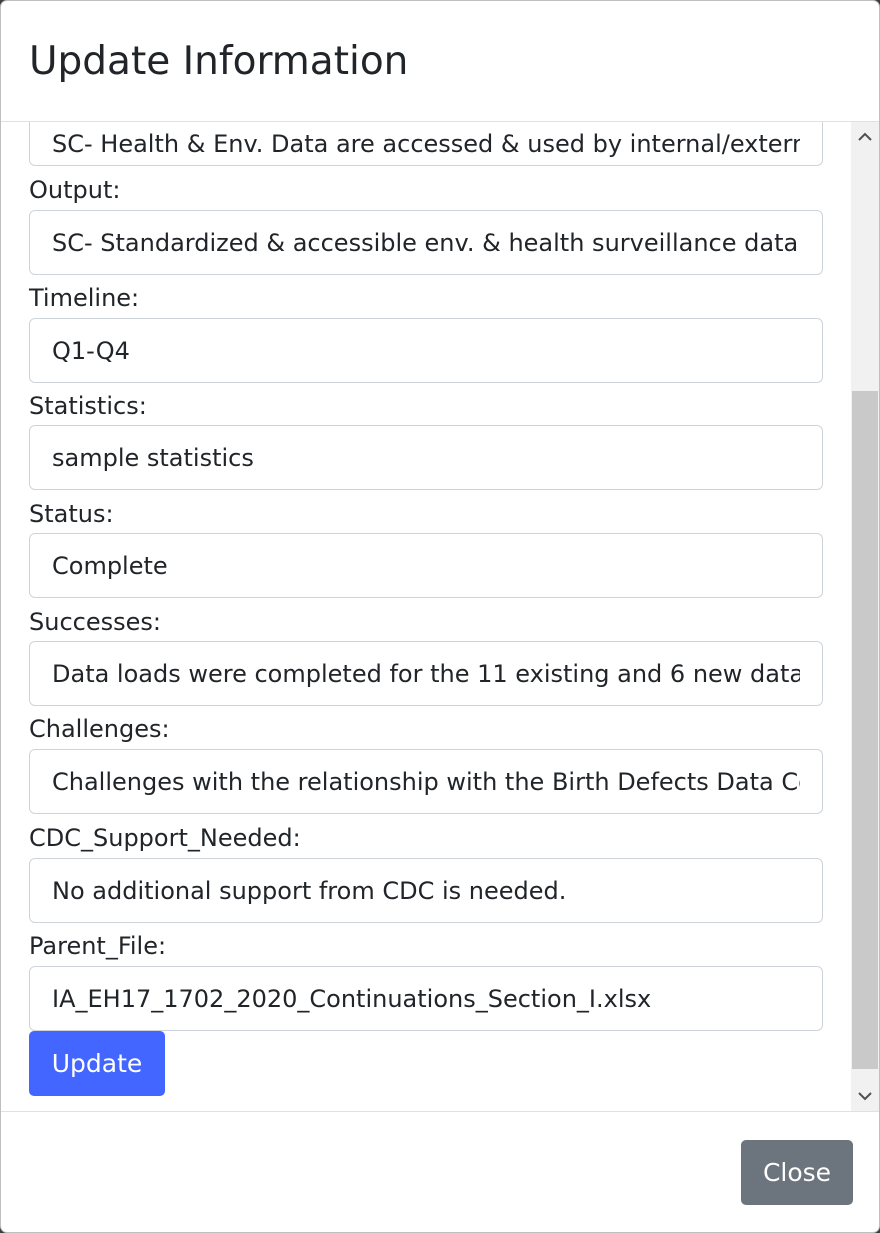 This screenshot has height=1233, width=880. I want to click on modal-title: Update Information, so click(219, 61).